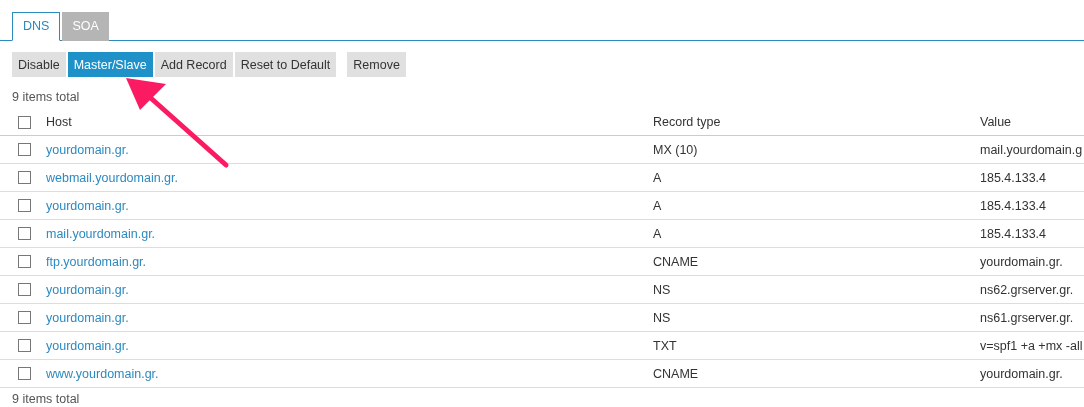 The height and width of the screenshot is (407, 1084). Describe the element at coordinates (1031, 149) in the screenshot. I see `record-value: mail.yourdomain.g` at that location.